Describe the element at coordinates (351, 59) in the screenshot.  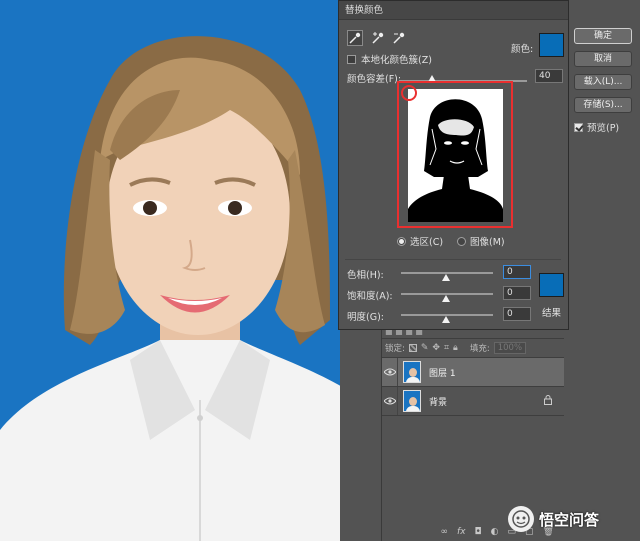
I see `checkbox-box` at that location.